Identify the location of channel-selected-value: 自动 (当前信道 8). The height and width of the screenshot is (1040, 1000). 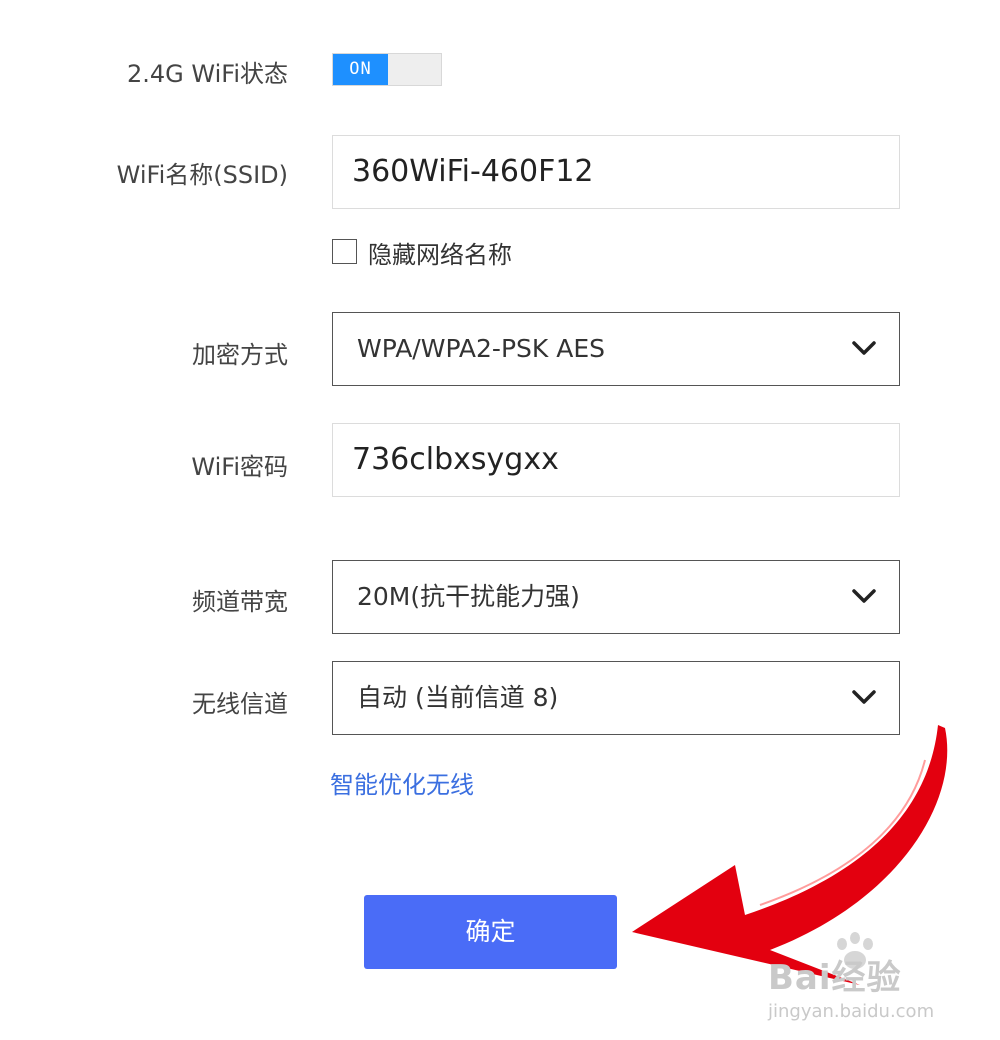
(458, 697).